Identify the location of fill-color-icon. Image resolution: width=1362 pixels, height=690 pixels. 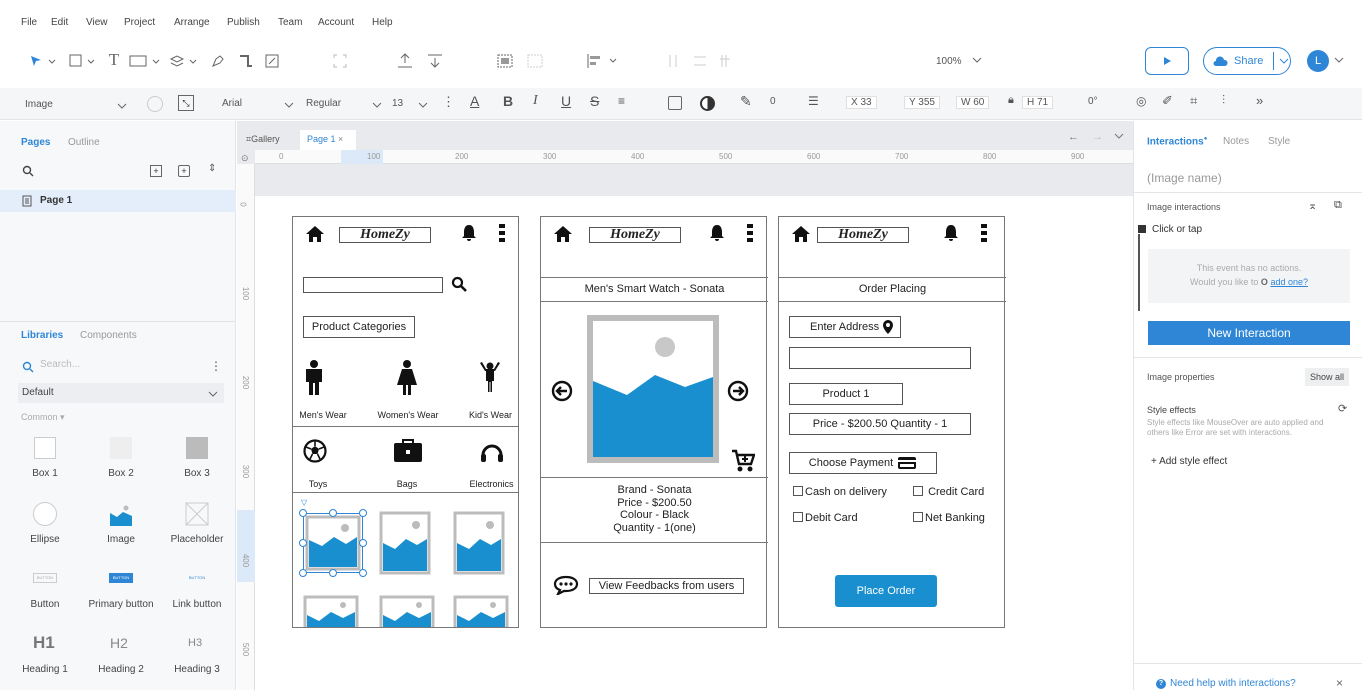
(707, 103).